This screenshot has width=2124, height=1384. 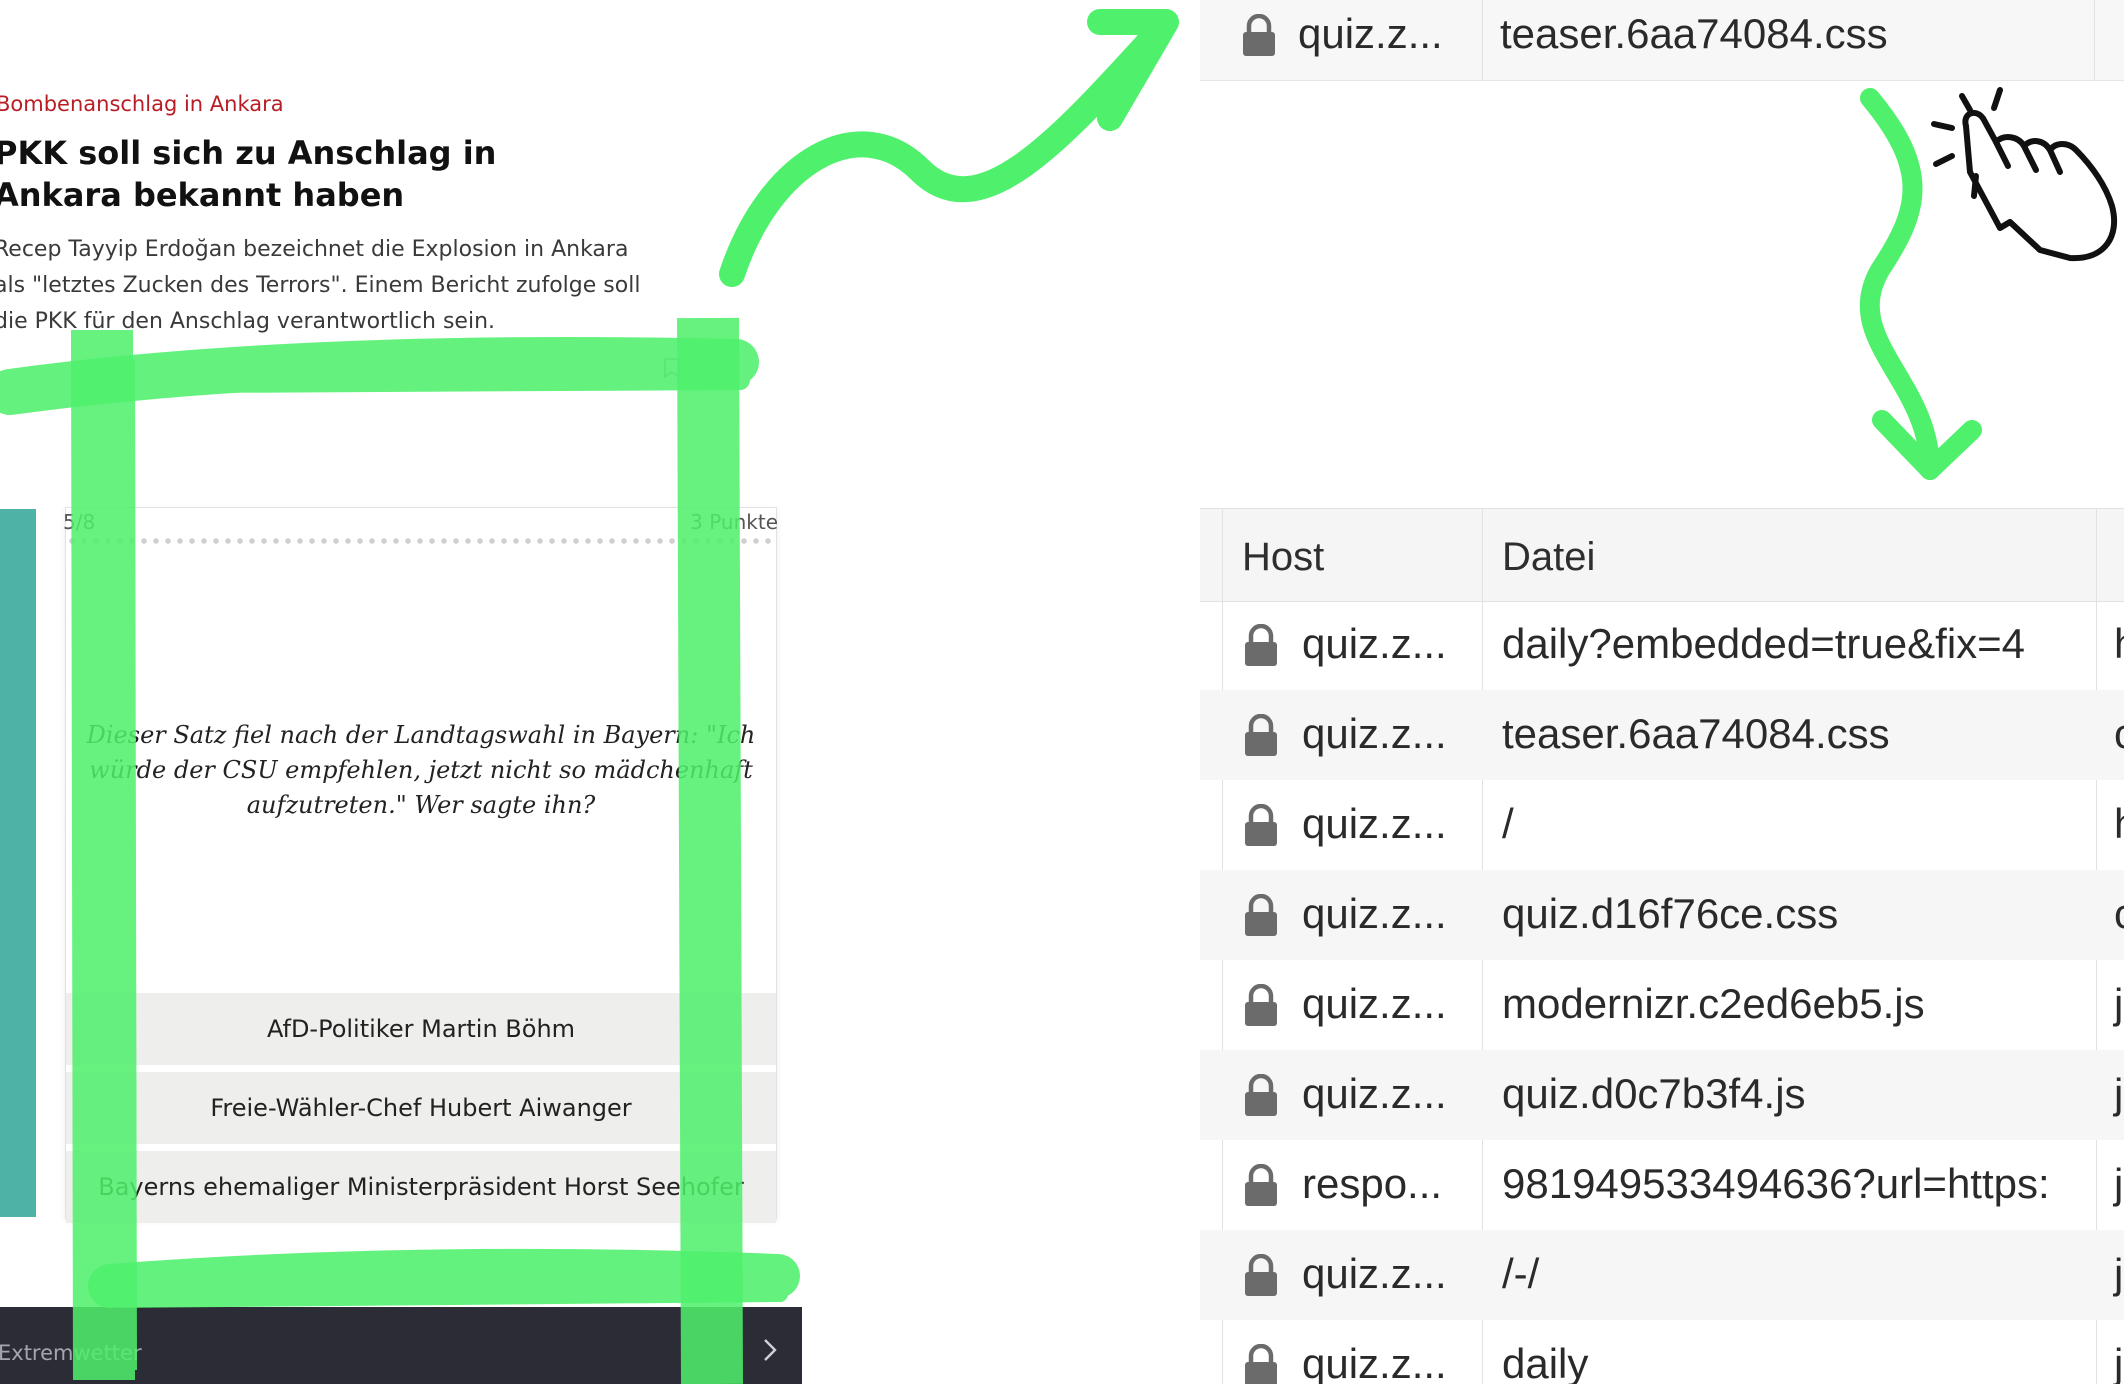 I want to click on network-request-row: quiz.z... teaser.6aa74084.css c, so click(x=1662, y=735).